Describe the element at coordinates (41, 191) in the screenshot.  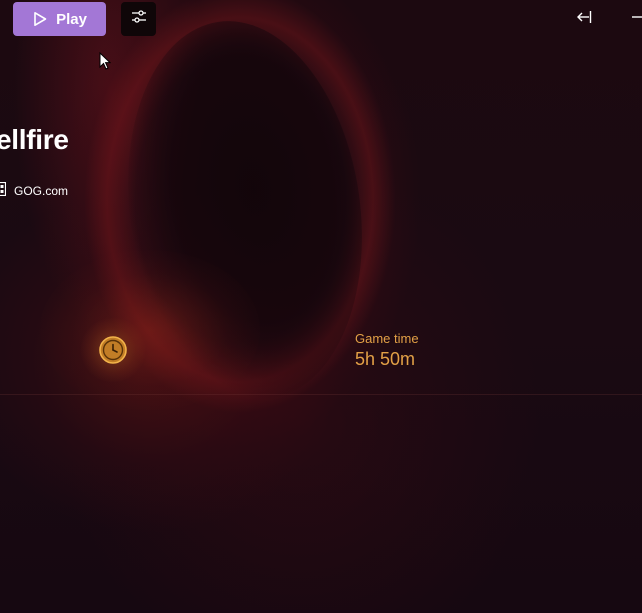
I see `source-label: GOG.com` at that location.